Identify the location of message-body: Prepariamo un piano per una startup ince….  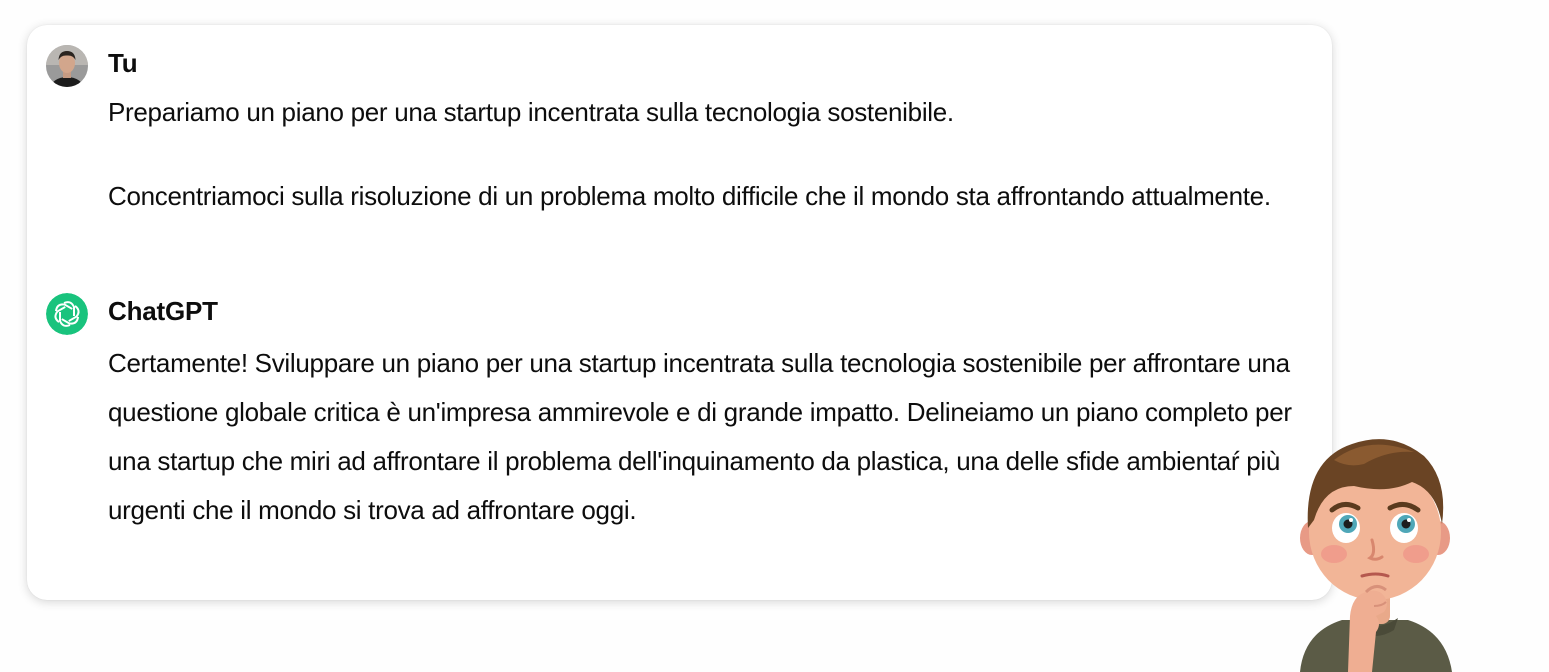
(703, 154).